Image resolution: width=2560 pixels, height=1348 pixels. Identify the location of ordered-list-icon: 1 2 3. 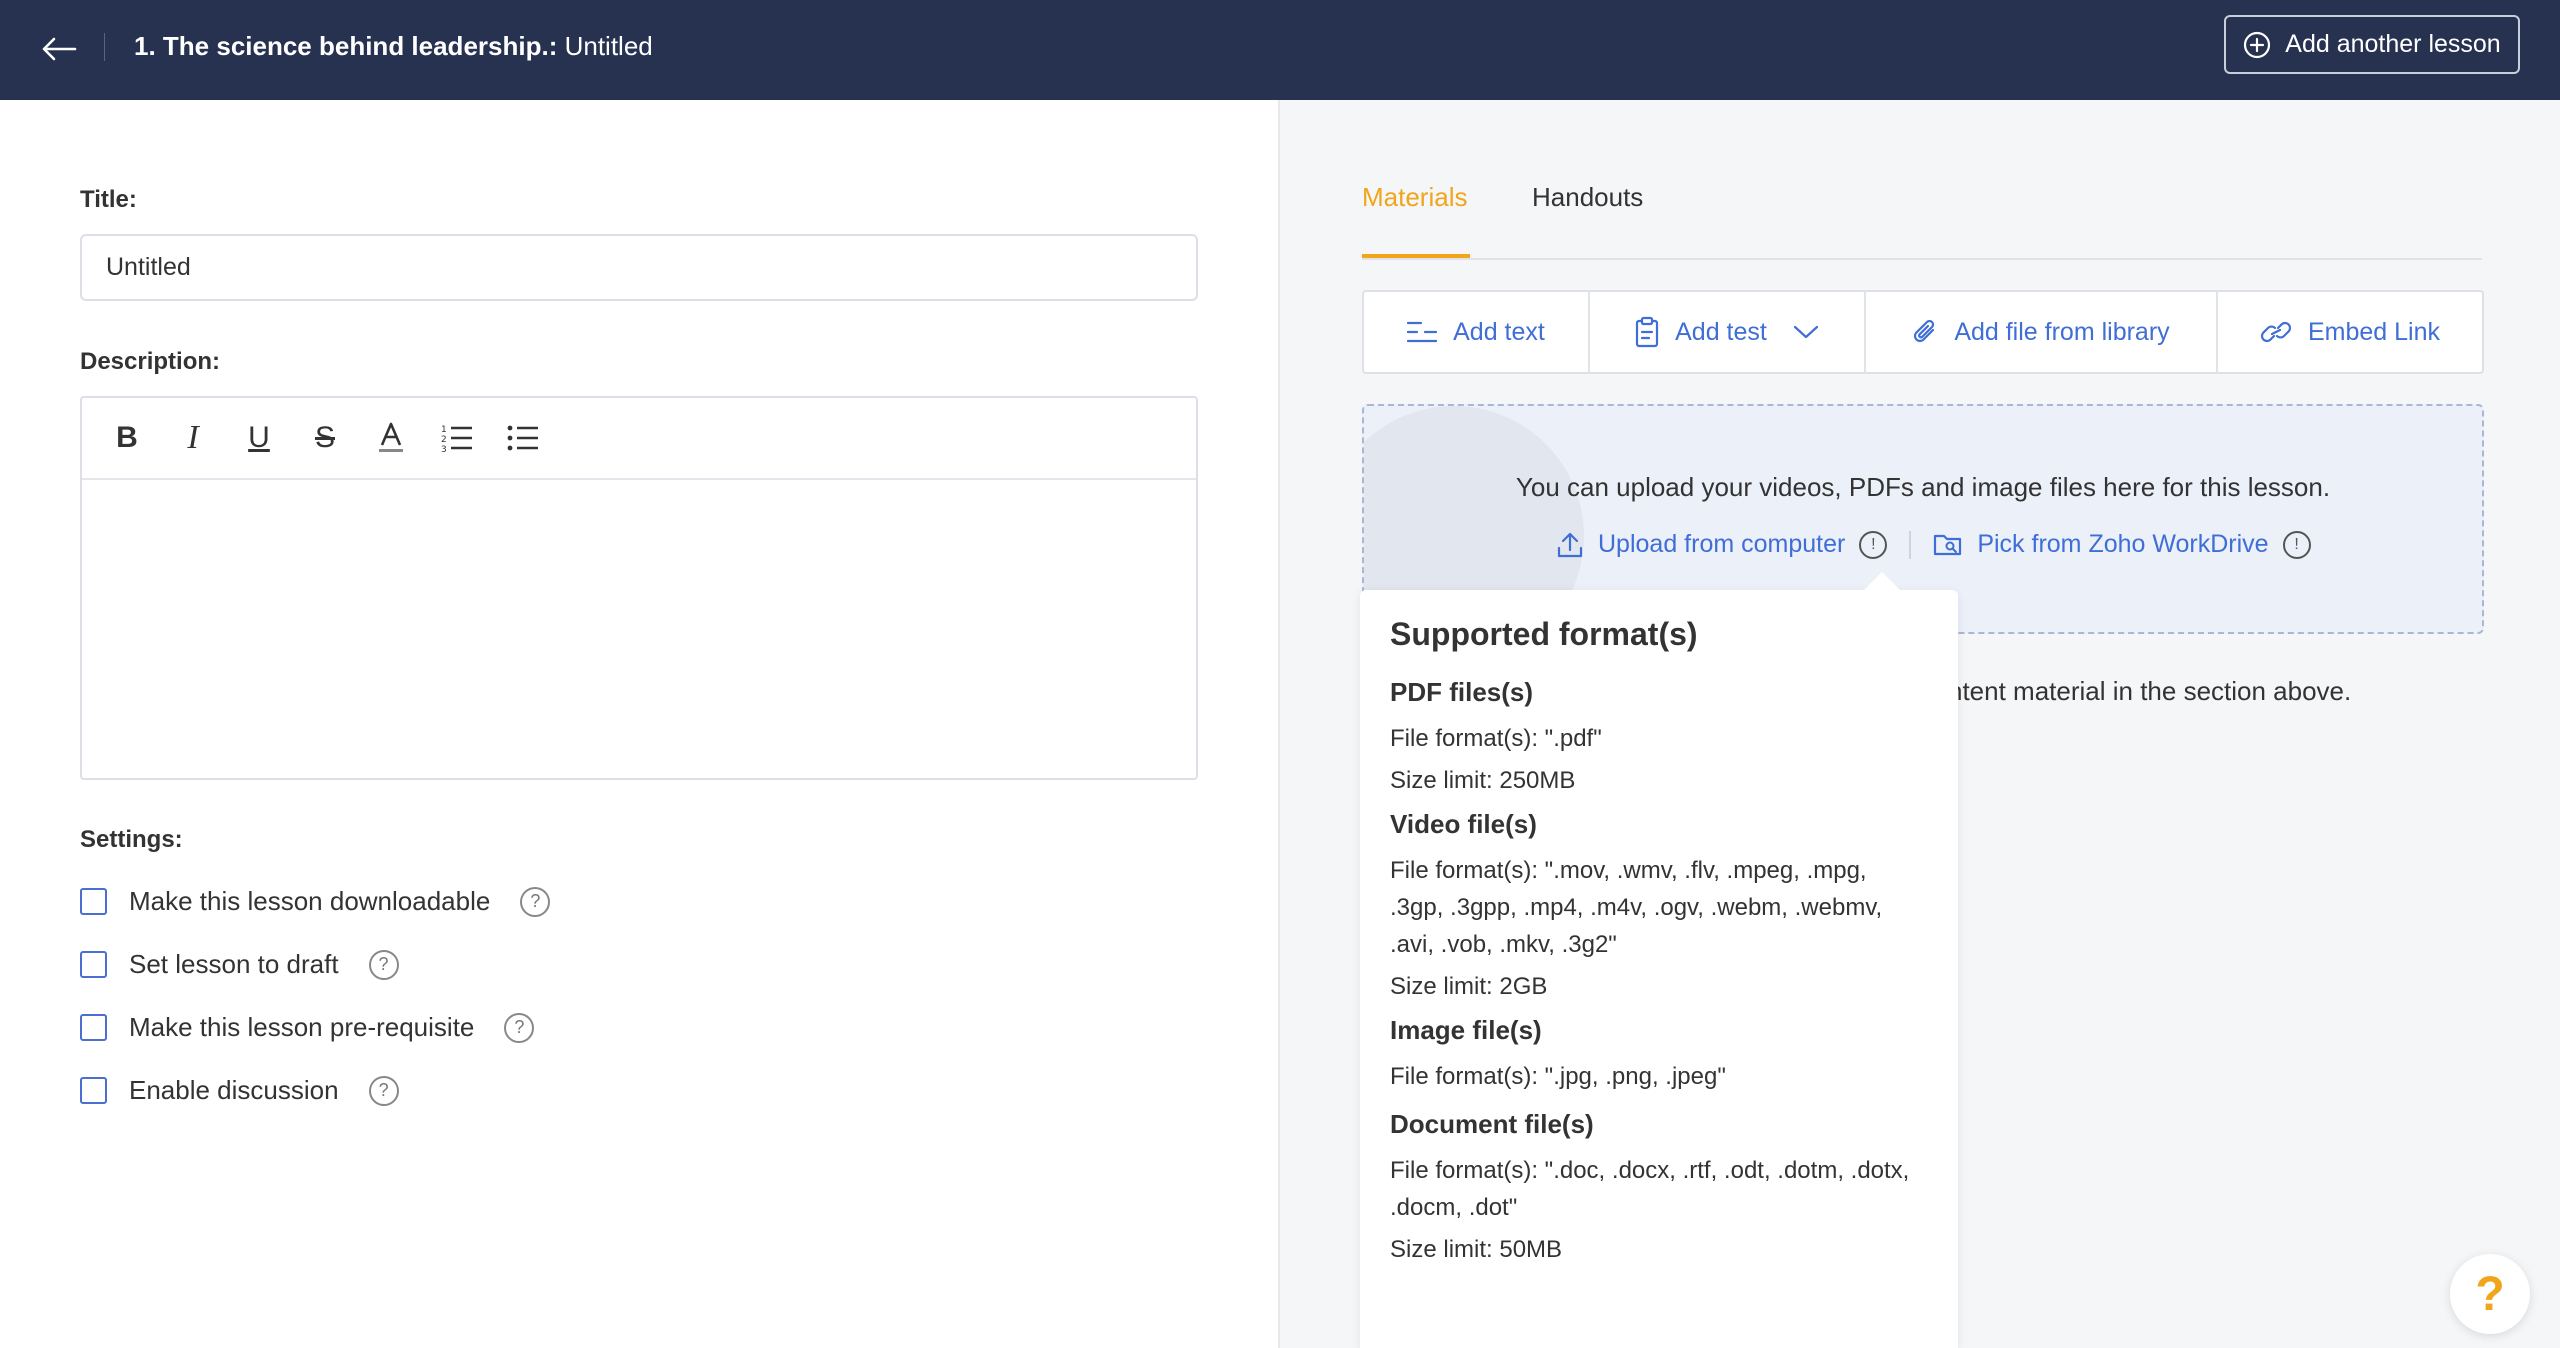
(456, 439).